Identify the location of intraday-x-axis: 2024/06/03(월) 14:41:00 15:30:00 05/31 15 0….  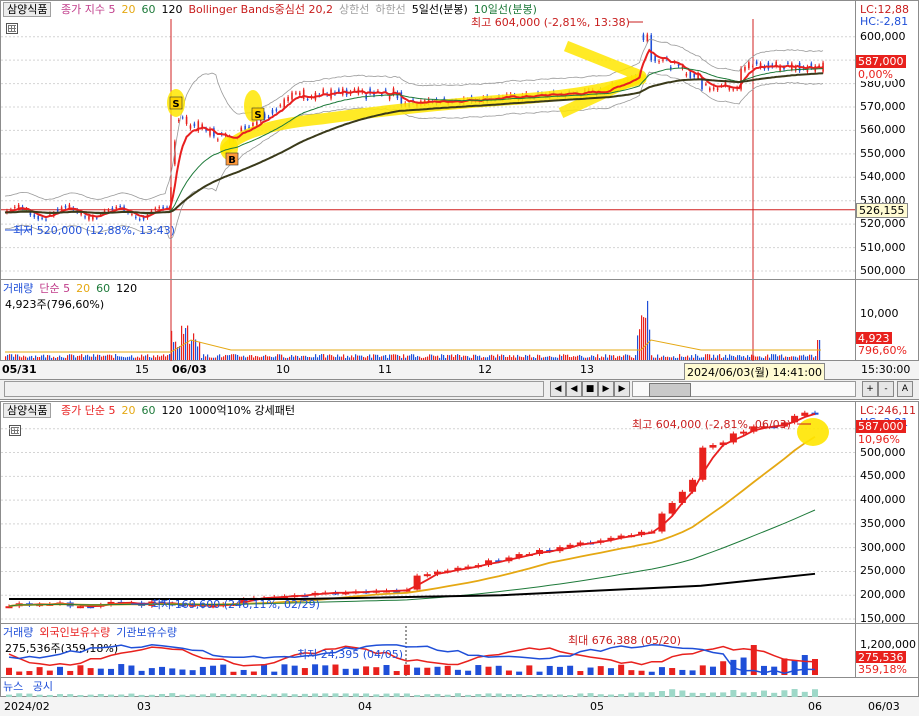
(459, 371).